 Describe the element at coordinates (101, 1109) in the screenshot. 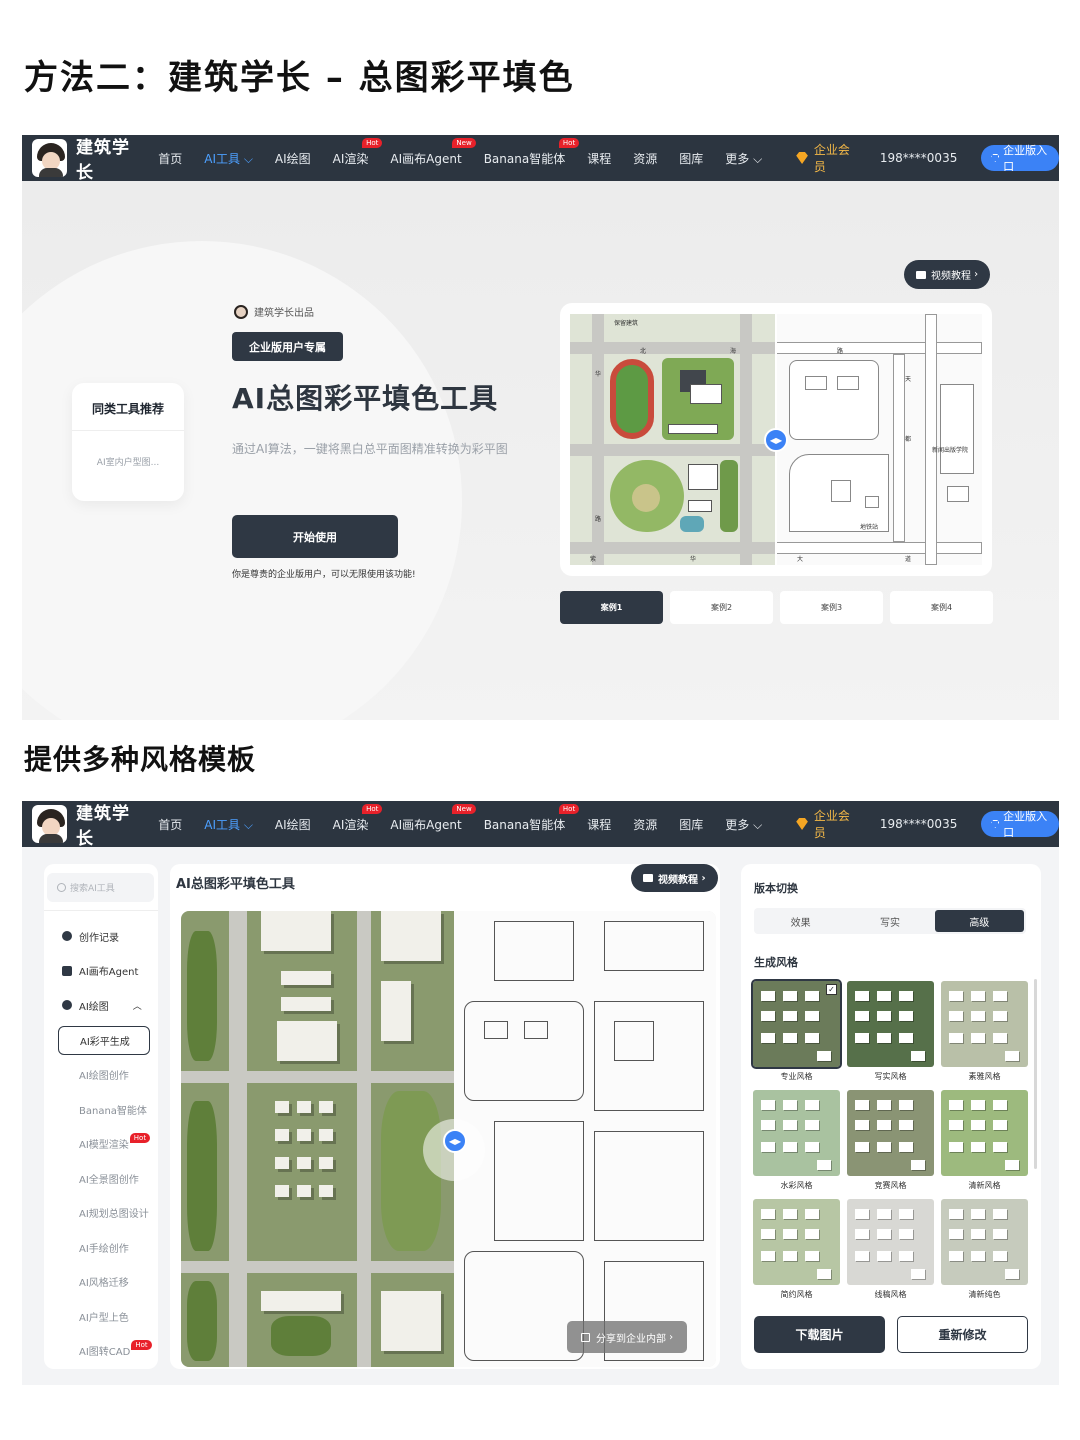

I see `sidebar-sub-banana: Banana智能体` at that location.